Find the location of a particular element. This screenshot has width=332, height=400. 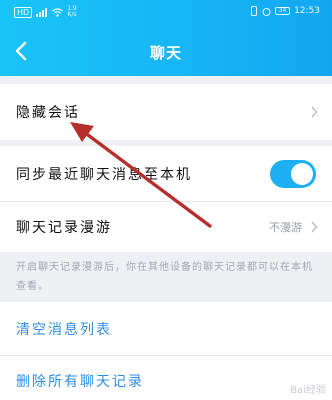

delete-all-history-button: 删除所有聊天记录 is located at coordinates (80, 381).